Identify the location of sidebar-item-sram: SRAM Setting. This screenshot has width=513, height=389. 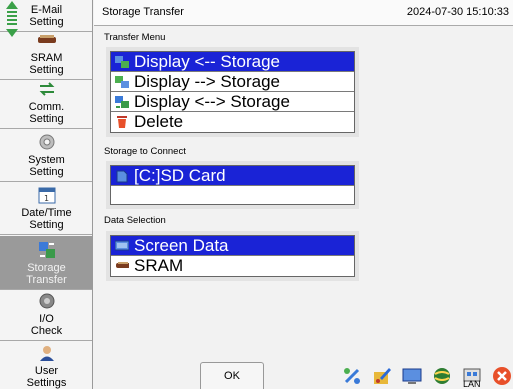
(46, 56).